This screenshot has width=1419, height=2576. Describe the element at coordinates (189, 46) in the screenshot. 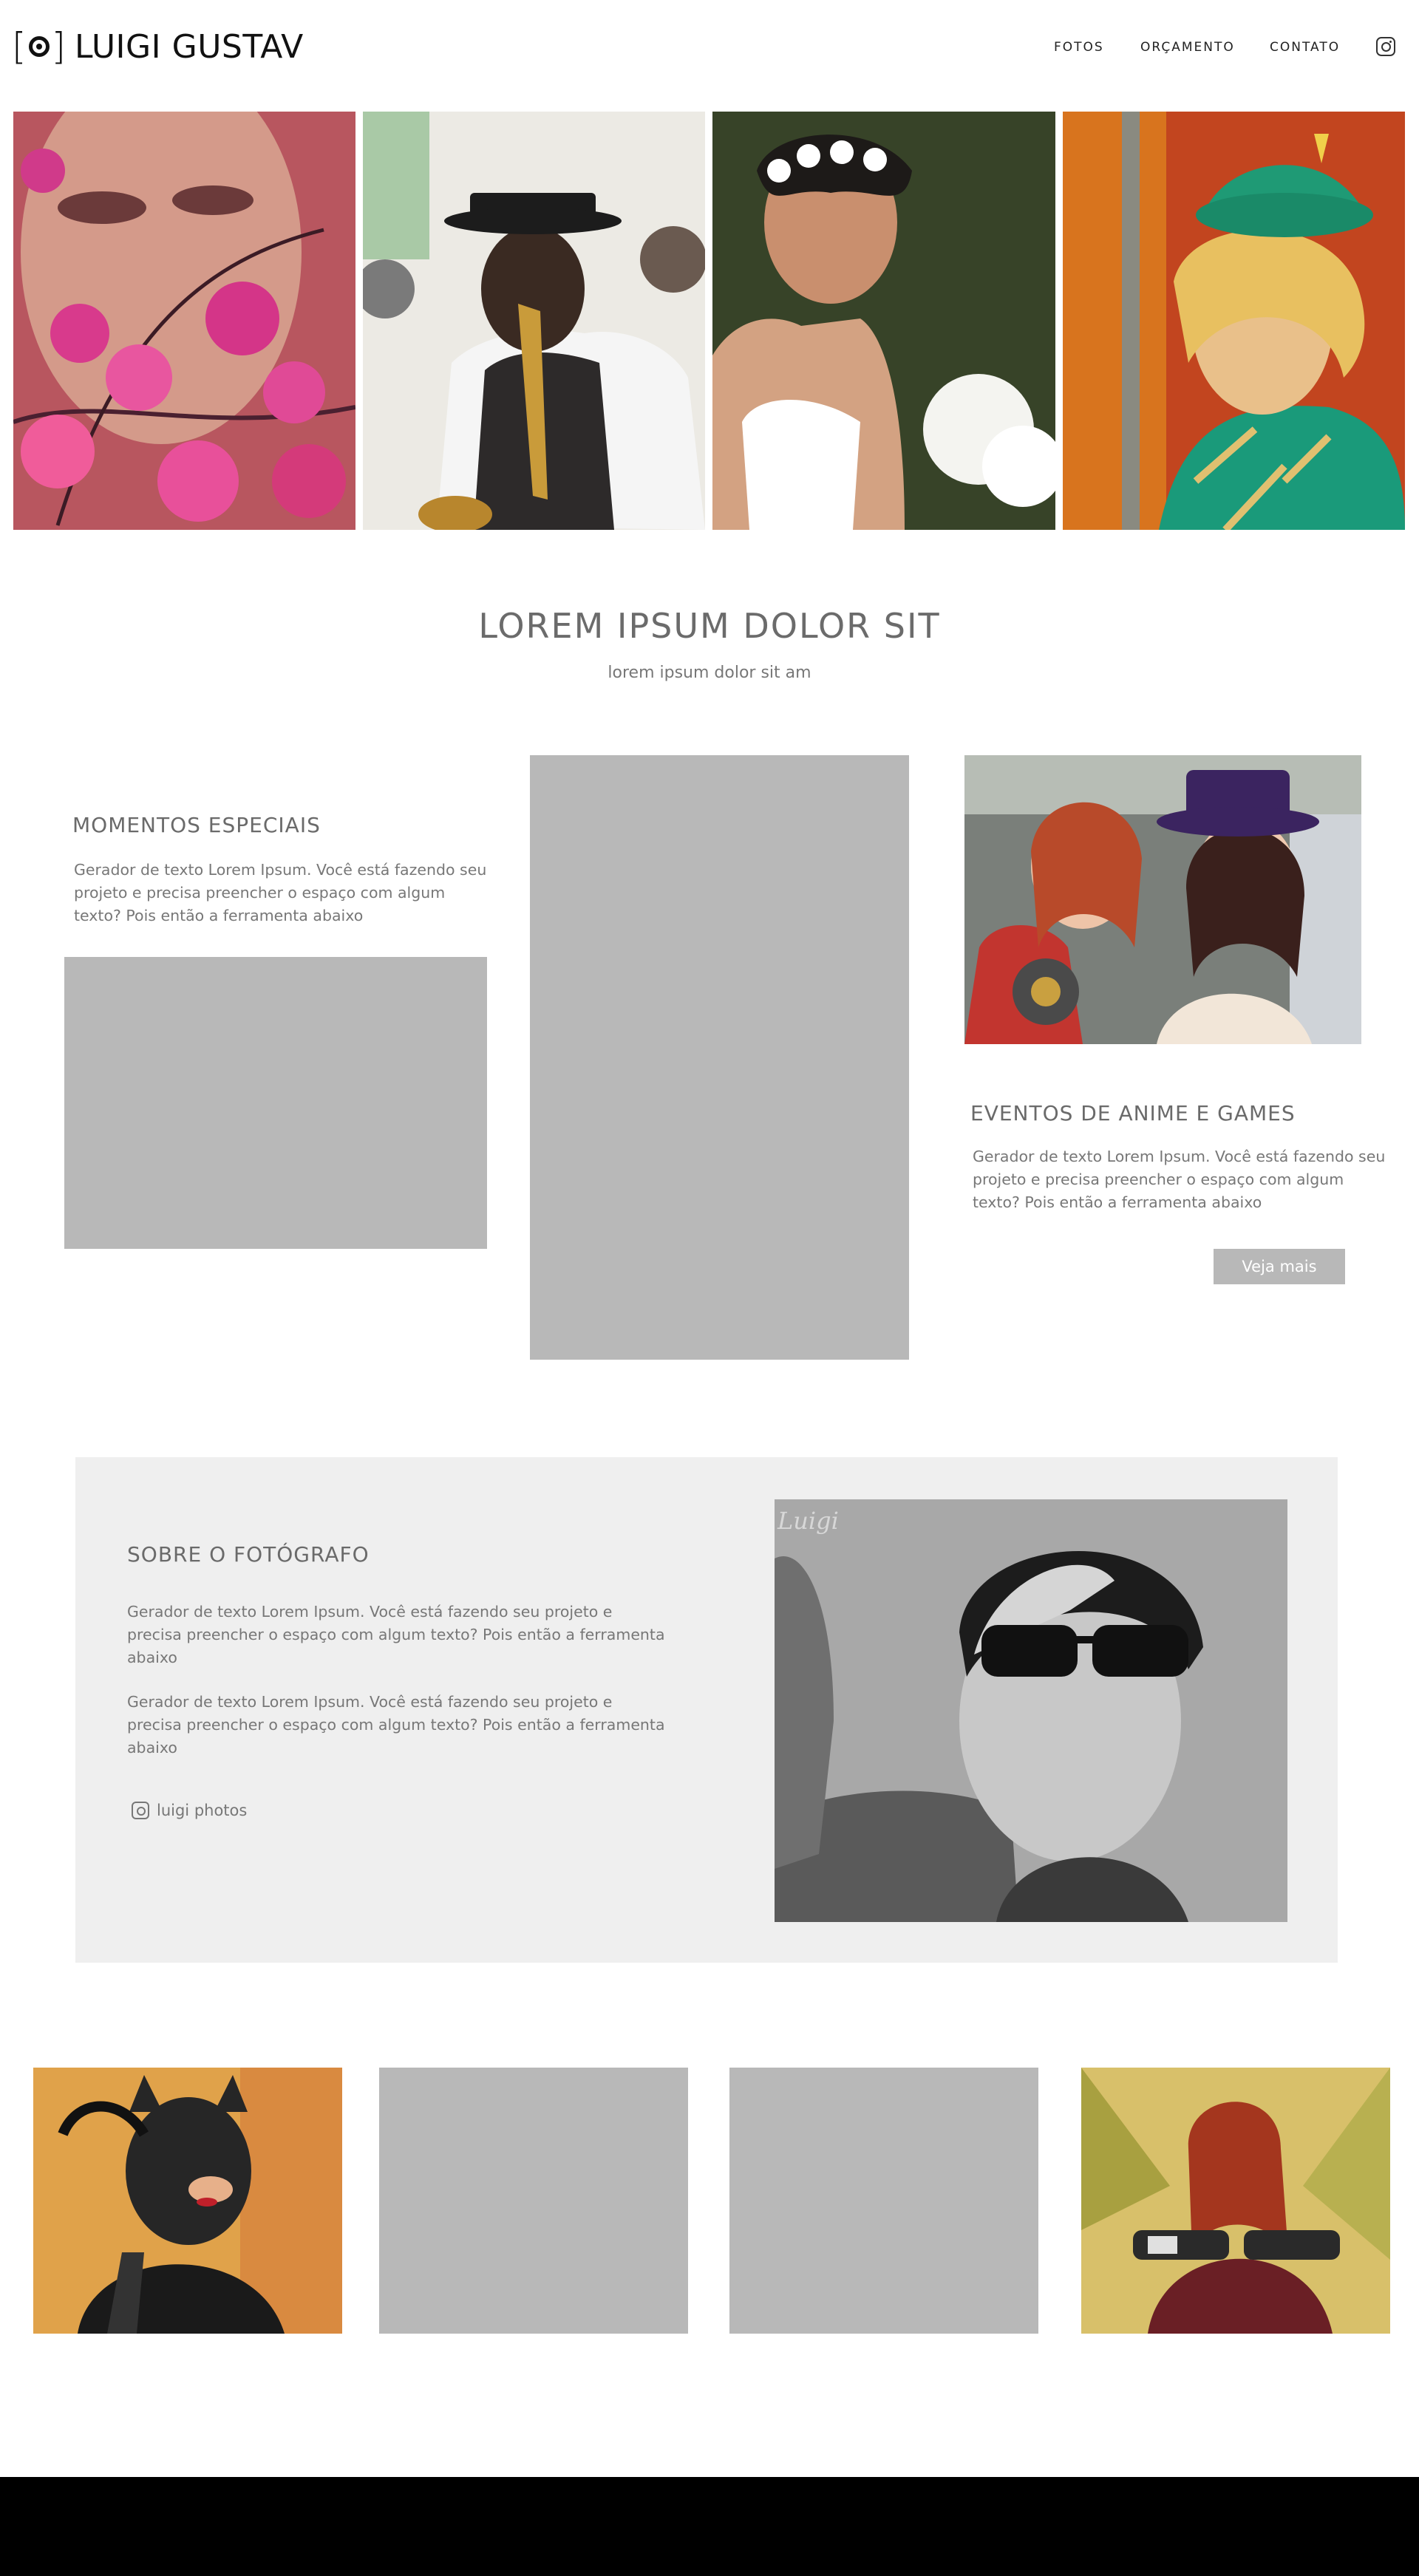

I see `brand-name: LUIGI GUSTAV` at that location.